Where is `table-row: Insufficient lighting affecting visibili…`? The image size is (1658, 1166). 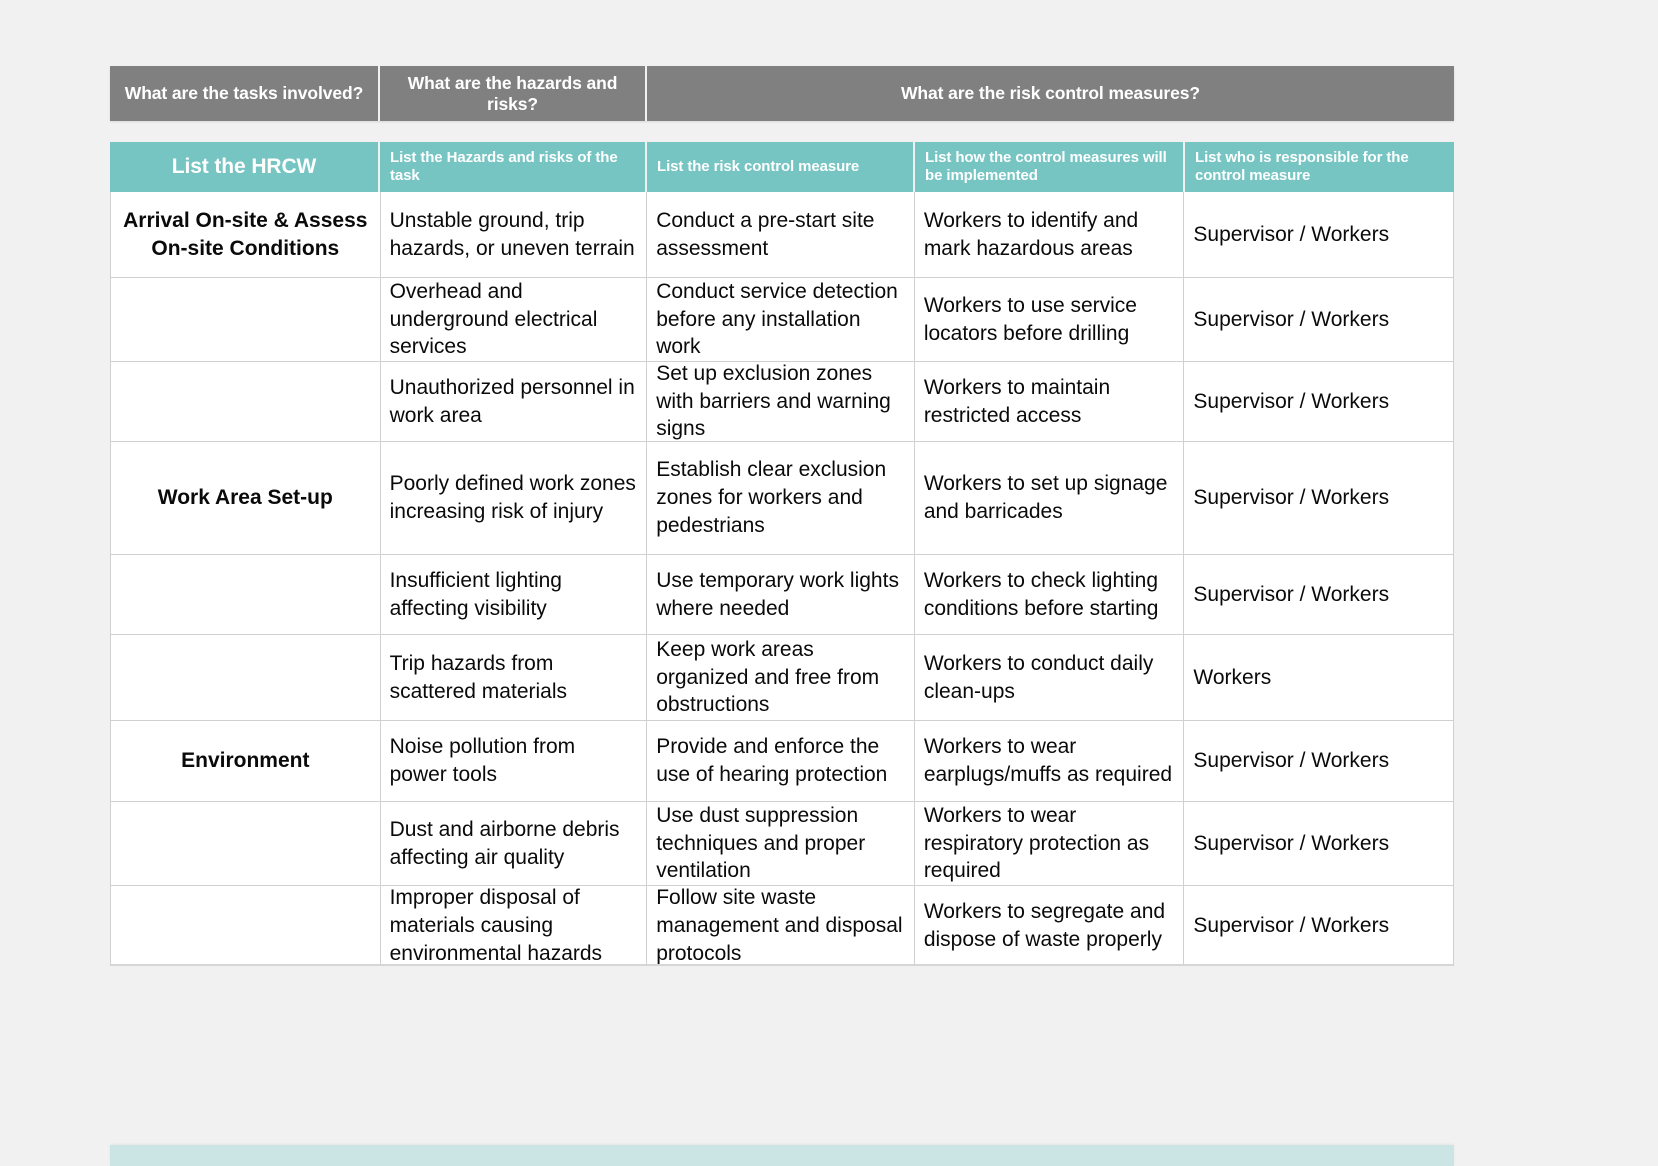 table-row: Insufficient lighting affecting visibili… is located at coordinates (782, 595).